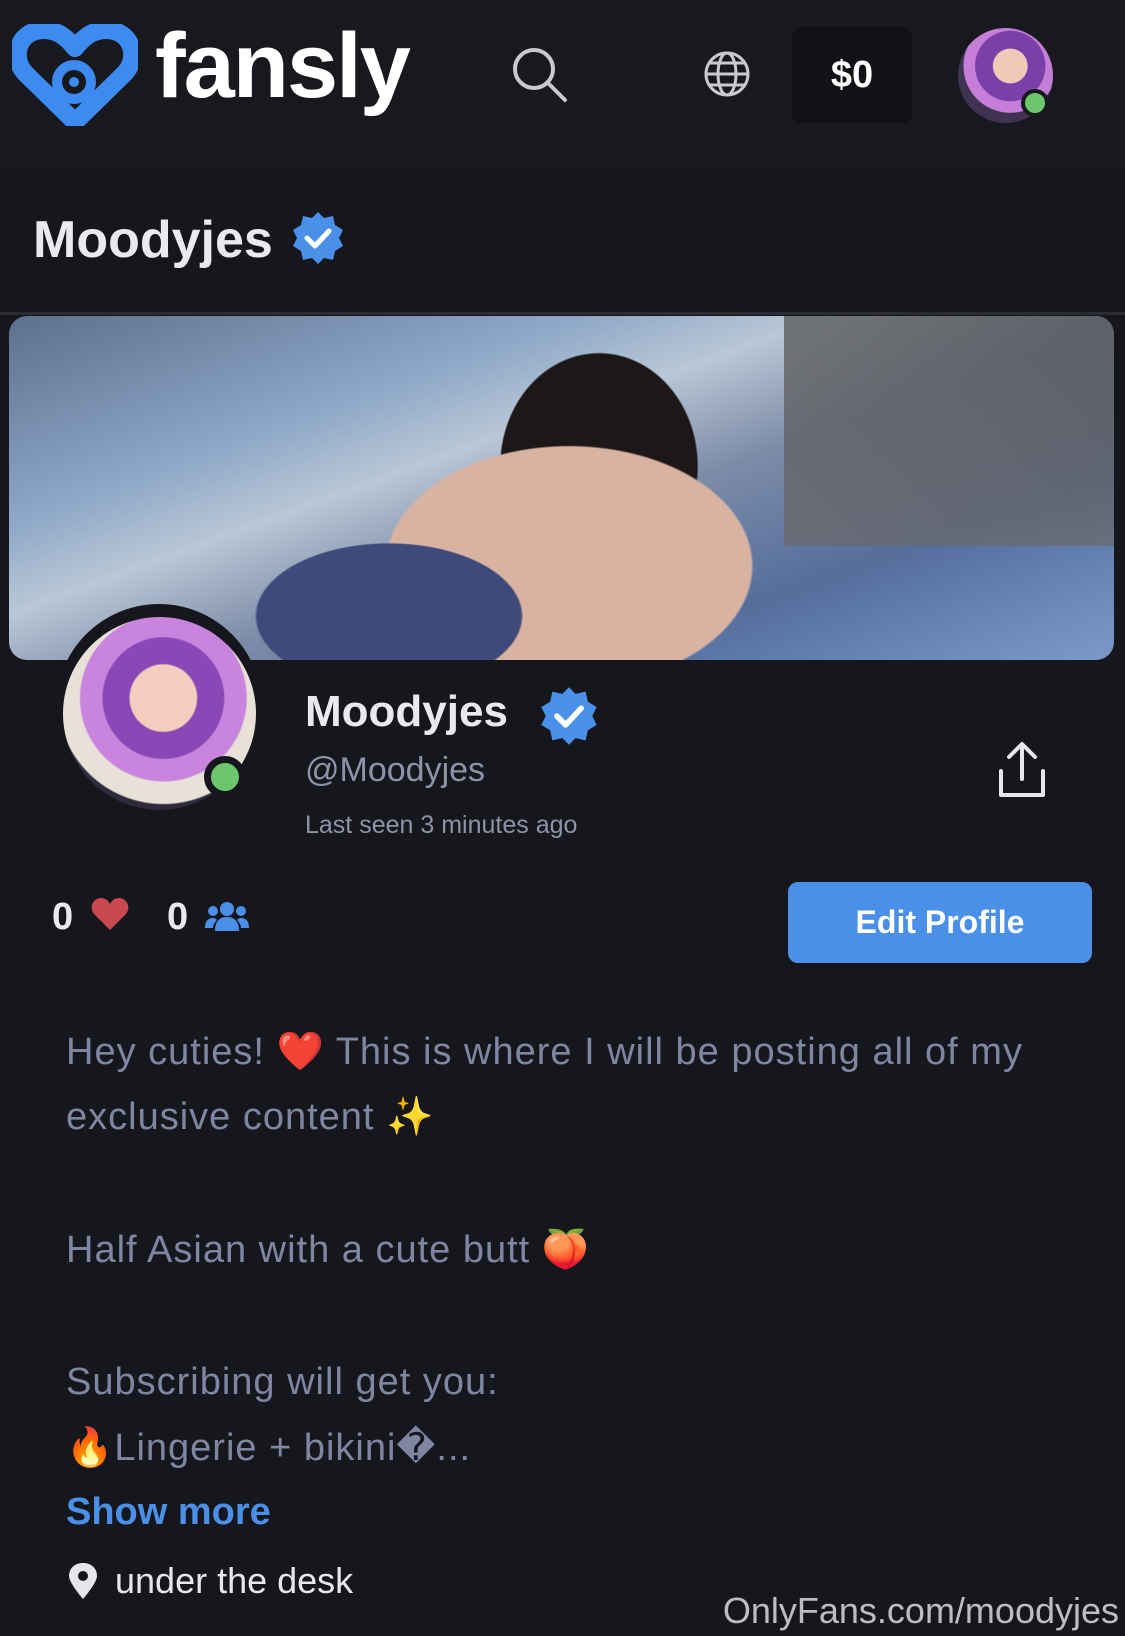 This screenshot has height=1636, width=1125. What do you see at coordinates (234, 1580) in the screenshot?
I see `profile-location: under the desk` at bounding box center [234, 1580].